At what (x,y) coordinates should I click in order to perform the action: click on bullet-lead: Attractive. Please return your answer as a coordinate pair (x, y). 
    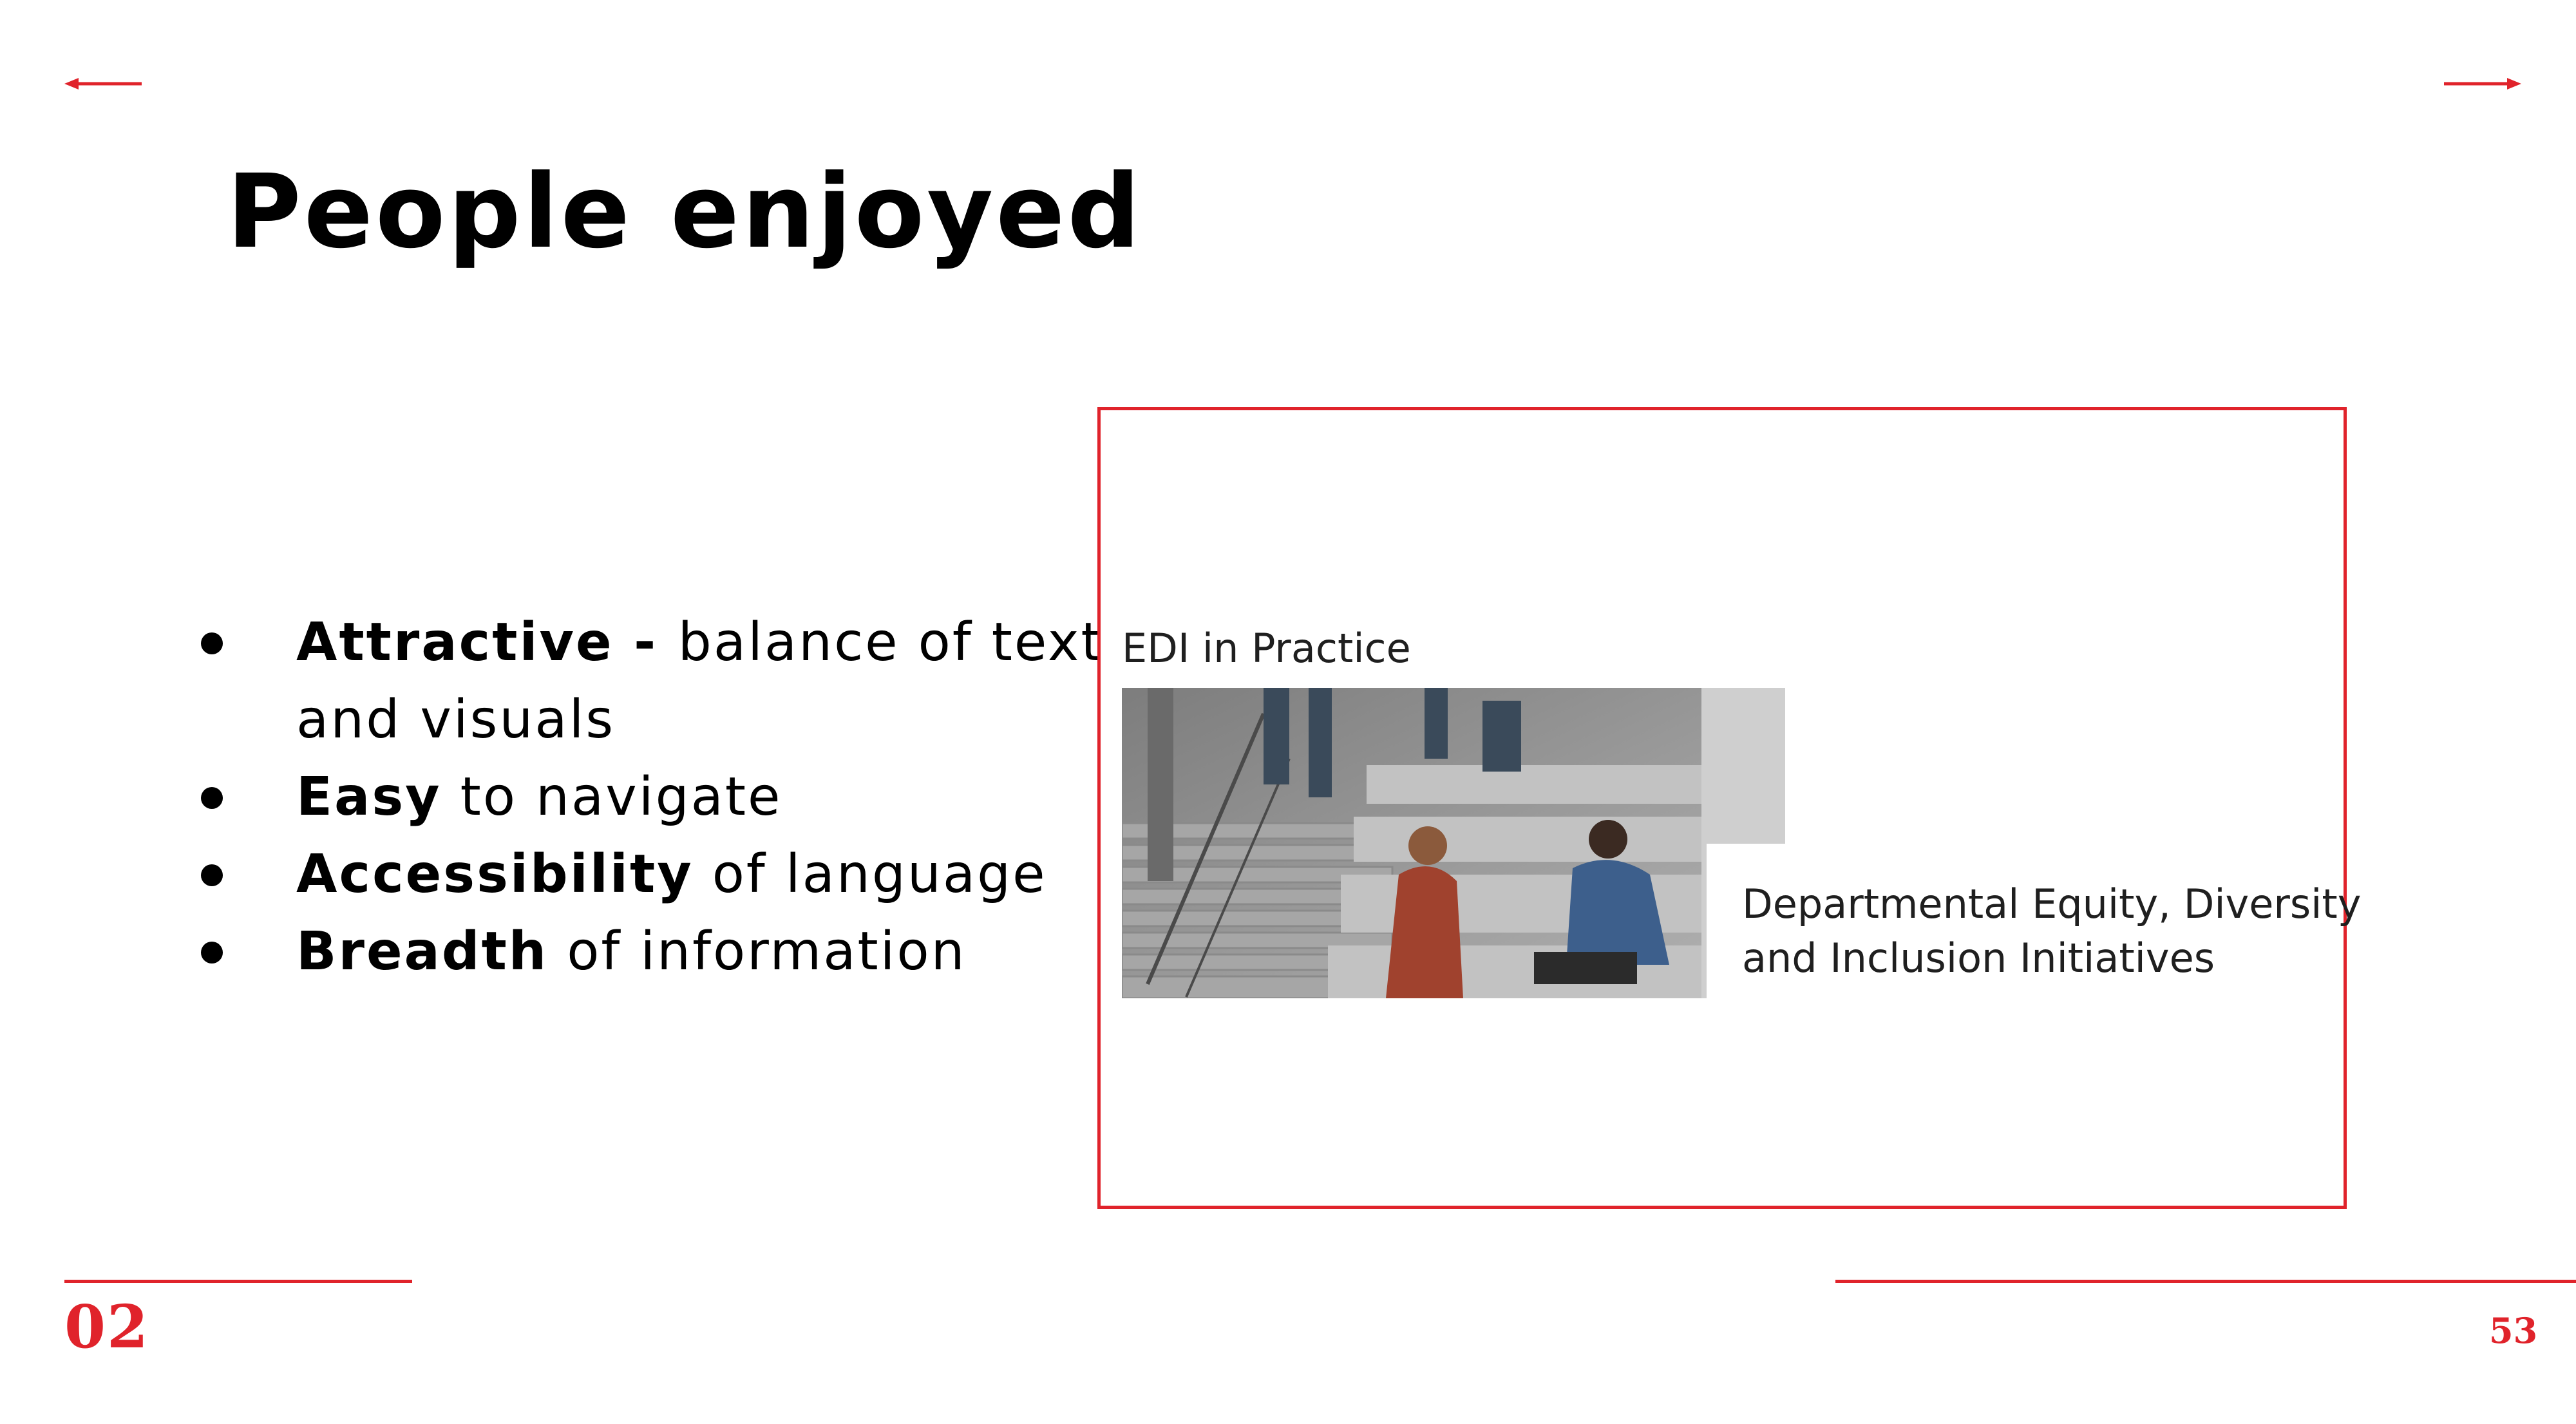
    Looking at the image, I should click on (455, 642).